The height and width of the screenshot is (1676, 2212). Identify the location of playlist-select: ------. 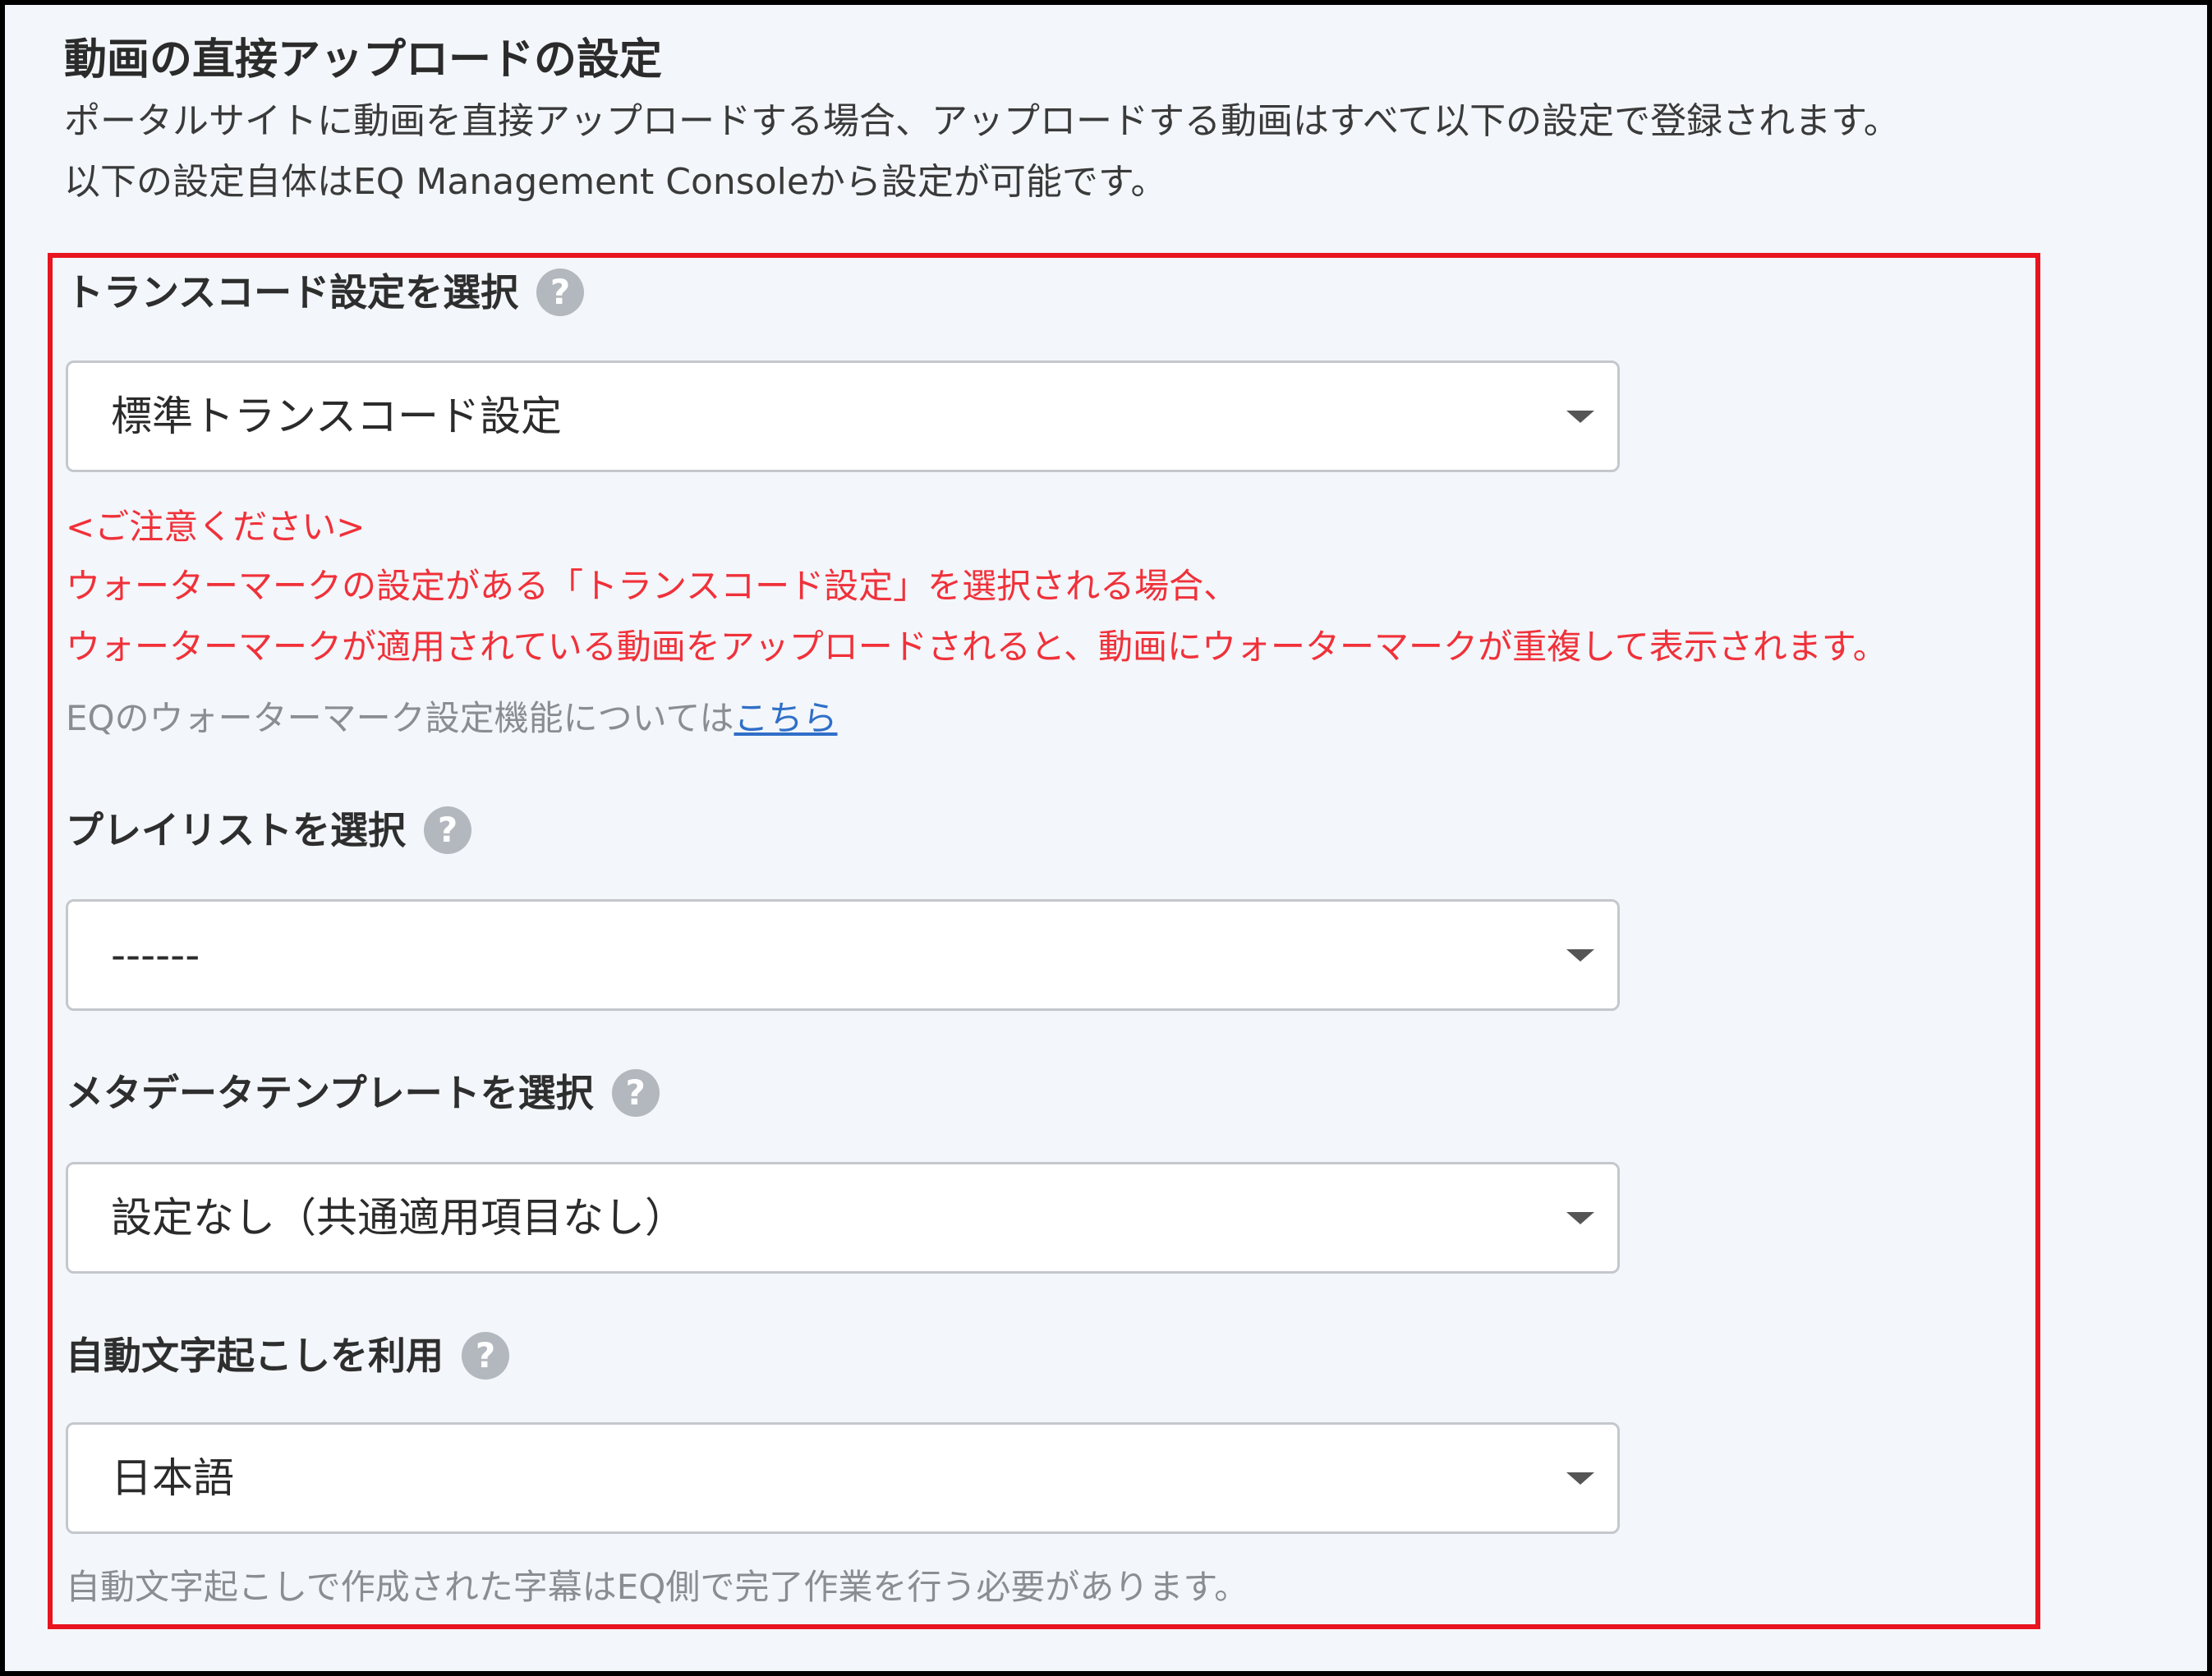
(843, 955).